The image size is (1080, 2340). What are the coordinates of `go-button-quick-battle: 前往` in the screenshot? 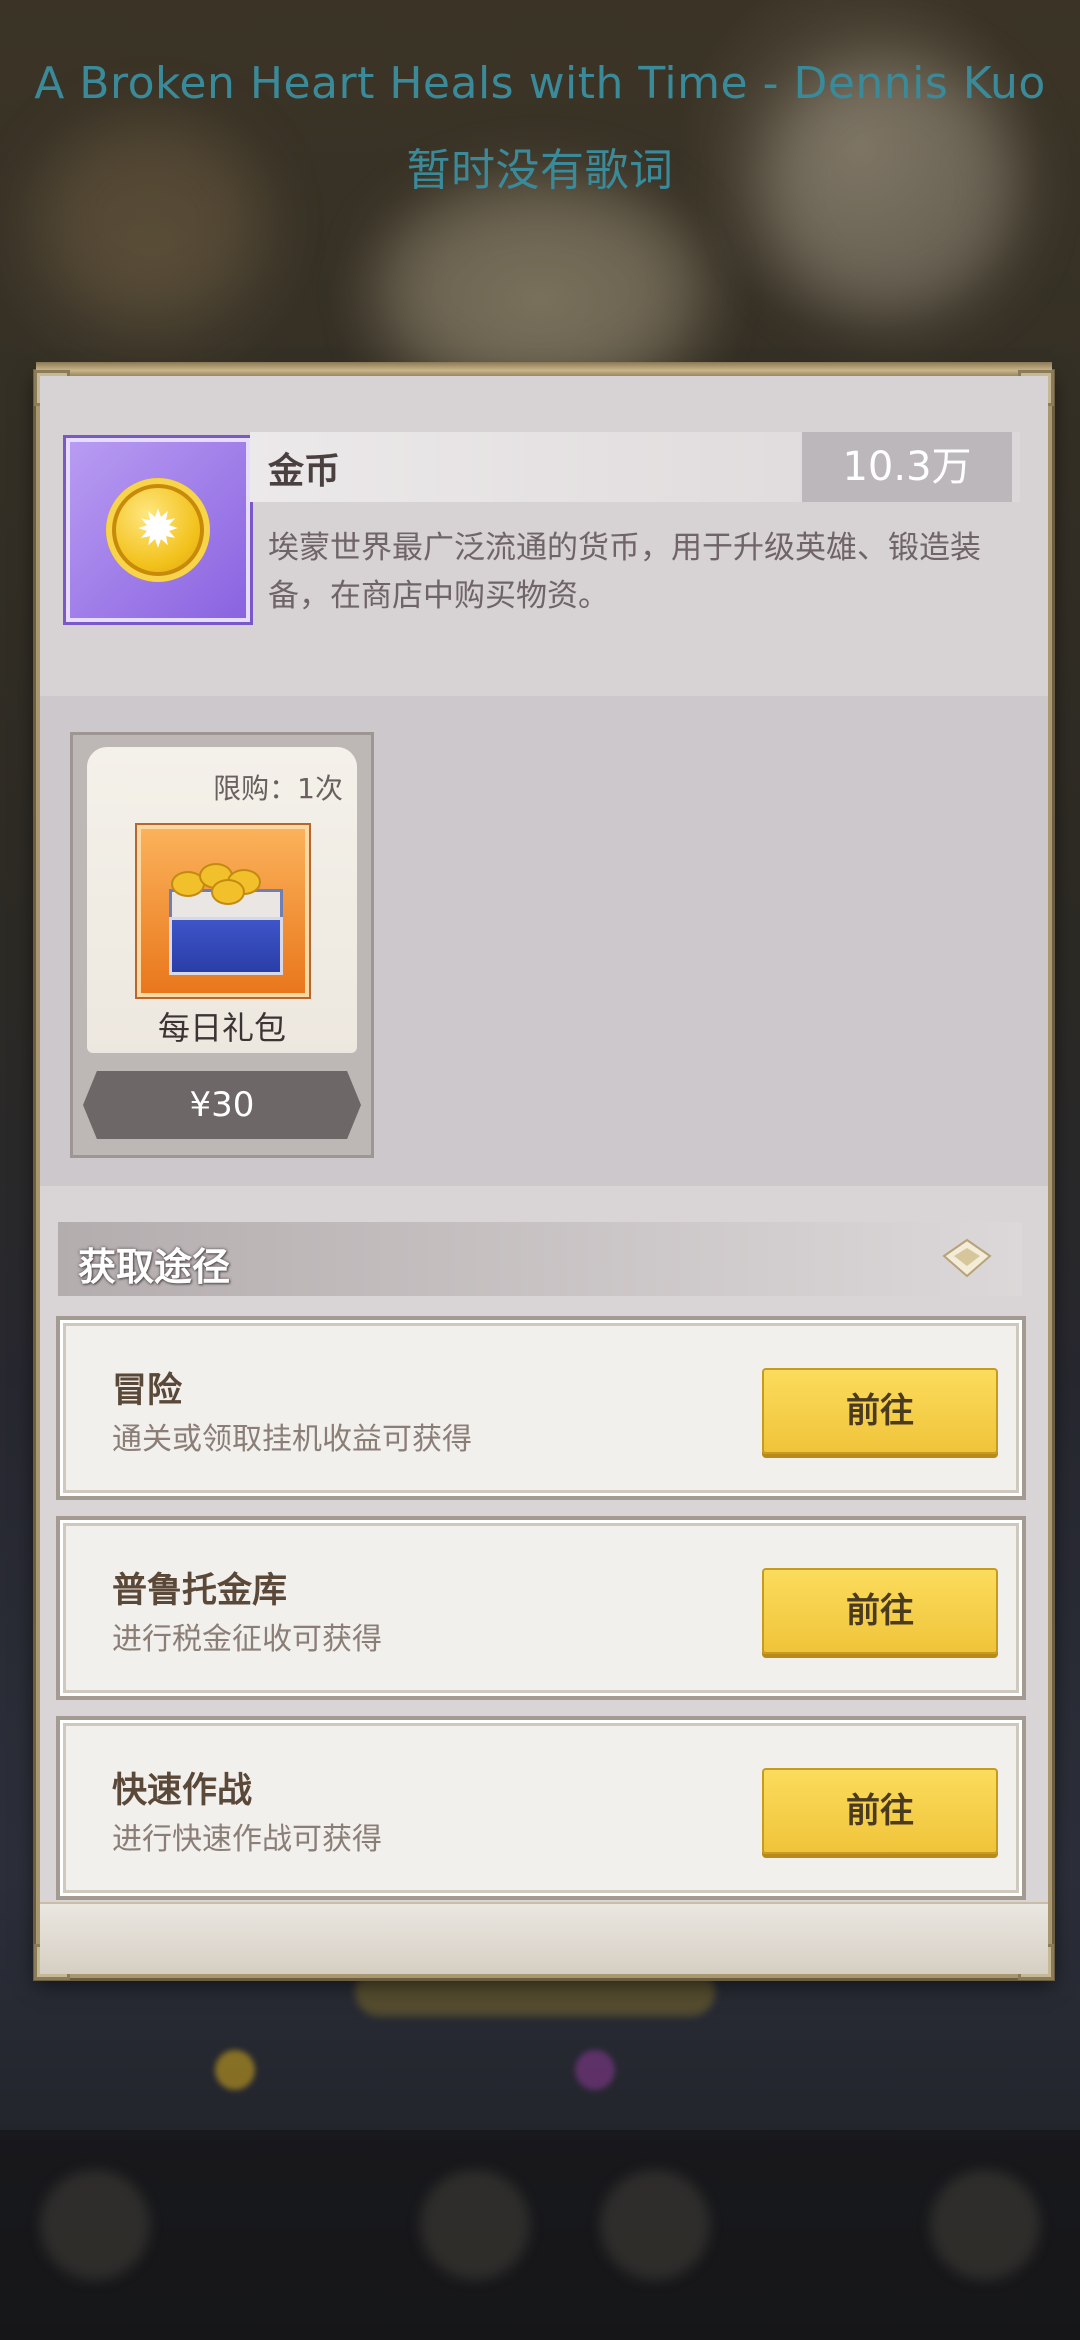 It's located at (880, 1811).